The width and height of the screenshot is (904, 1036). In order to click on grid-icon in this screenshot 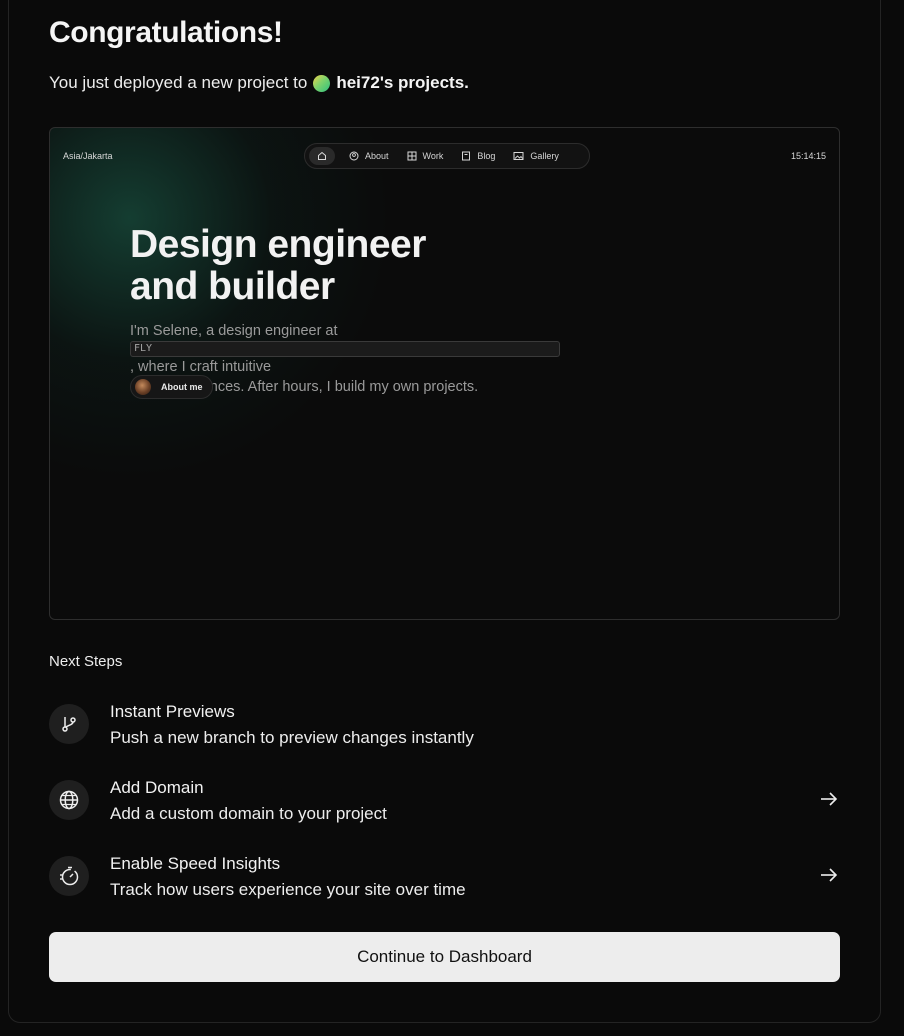, I will do `click(412, 156)`.